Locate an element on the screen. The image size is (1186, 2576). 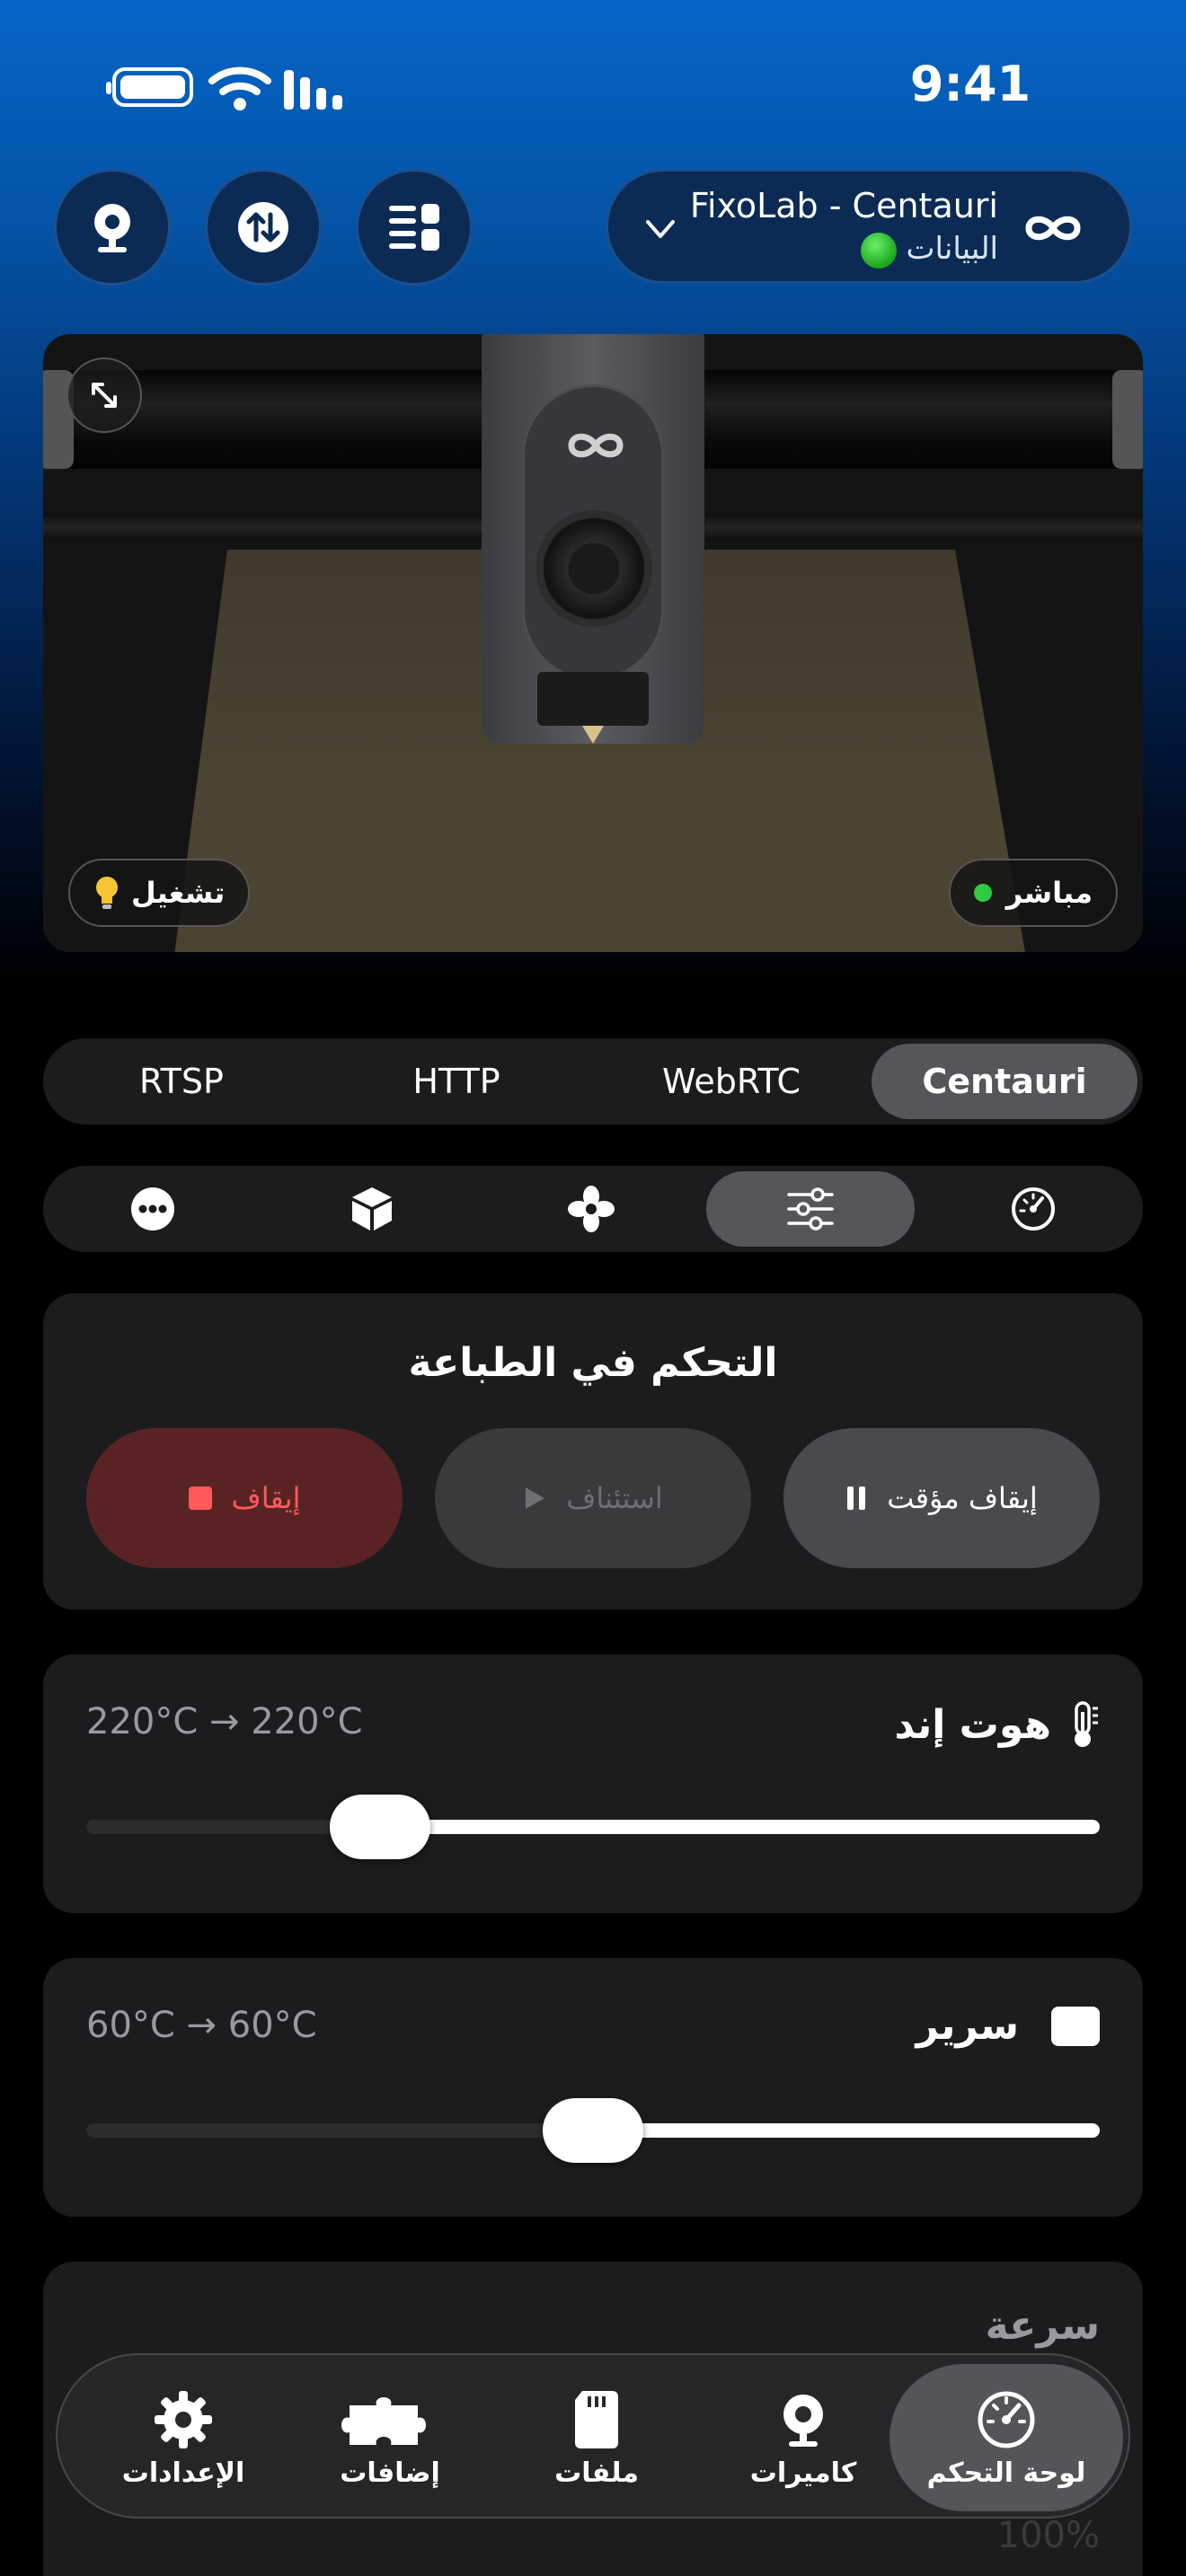
tab-bar-settings-label: الإعدادات is located at coordinates (183, 2473).